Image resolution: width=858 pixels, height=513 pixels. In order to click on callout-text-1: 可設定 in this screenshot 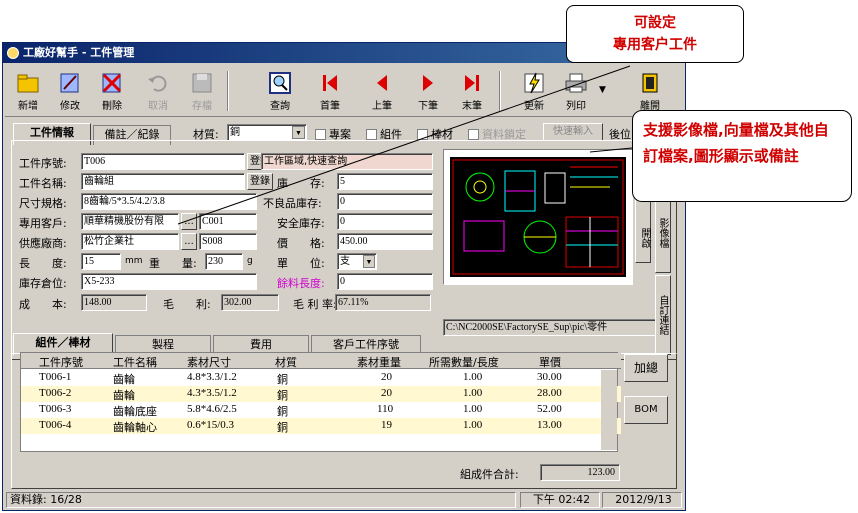, I will do `click(655, 23)`.